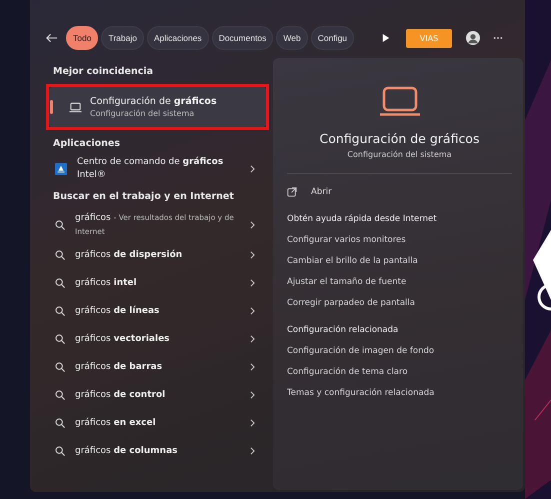  I want to click on help-link: Temas y configuración relacionada, so click(399, 393).